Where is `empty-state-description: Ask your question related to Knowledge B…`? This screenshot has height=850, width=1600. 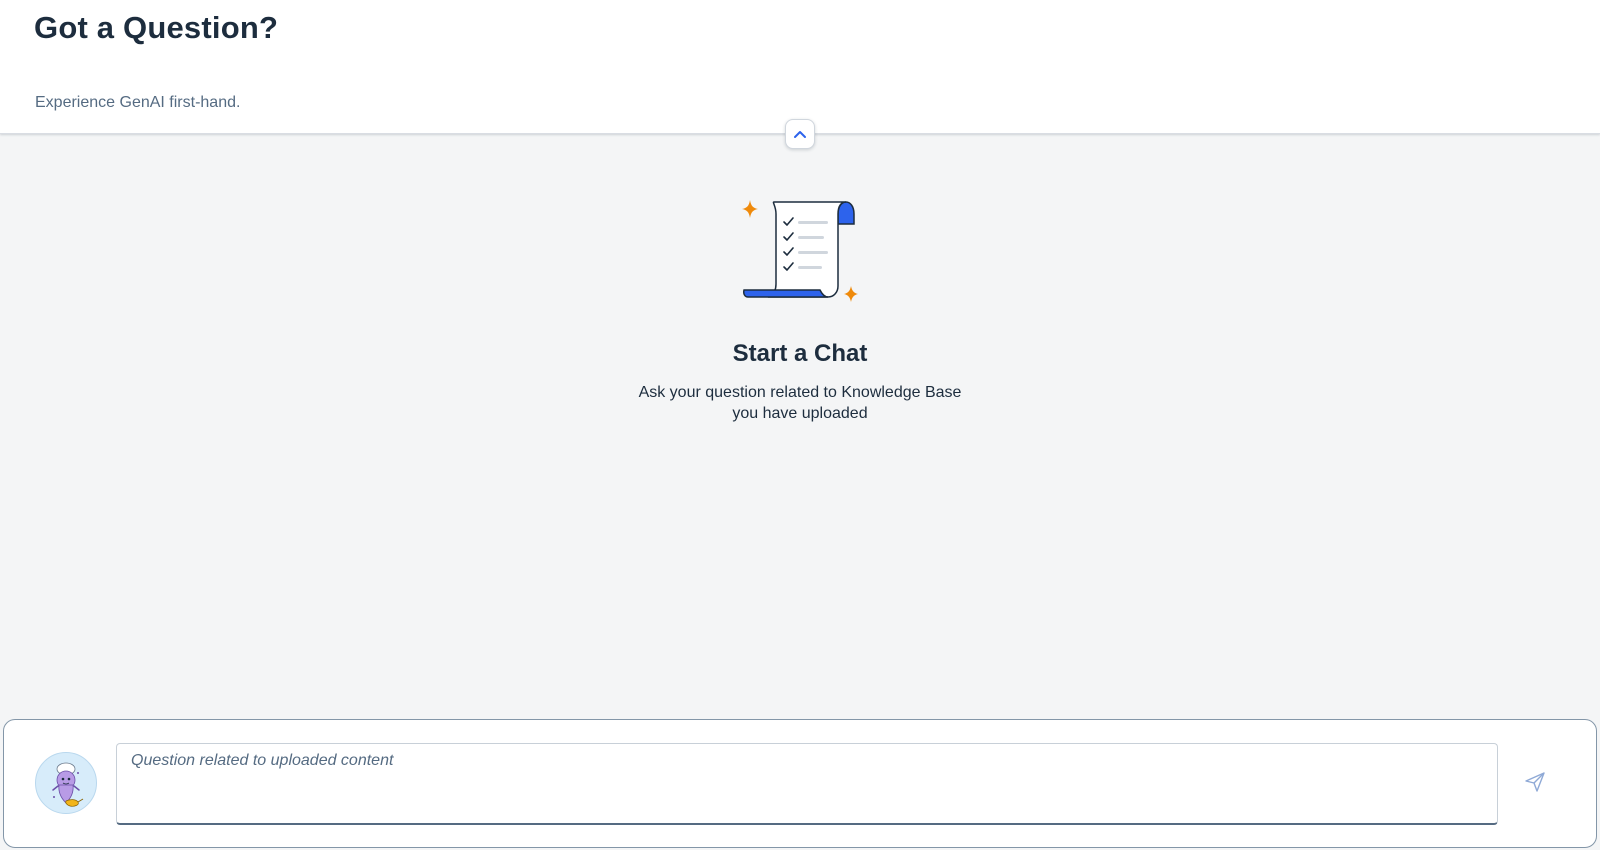
empty-state-description: Ask your question related to Knowledge B… is located at coordinates (800, 403).